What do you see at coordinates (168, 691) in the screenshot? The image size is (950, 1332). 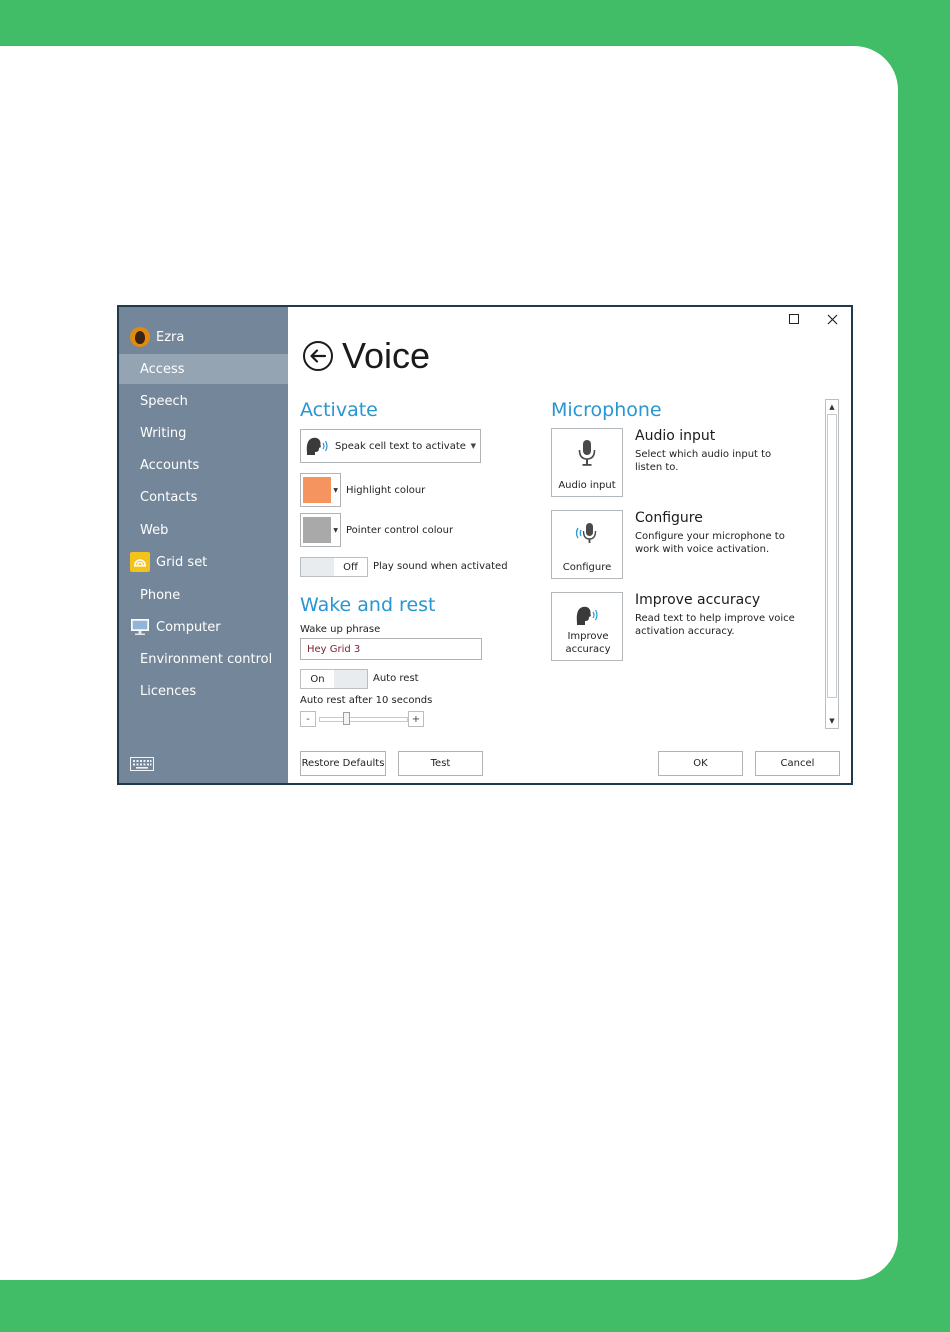 I see `sidebar-item-label: Licences` at bounding box center [168, 691].